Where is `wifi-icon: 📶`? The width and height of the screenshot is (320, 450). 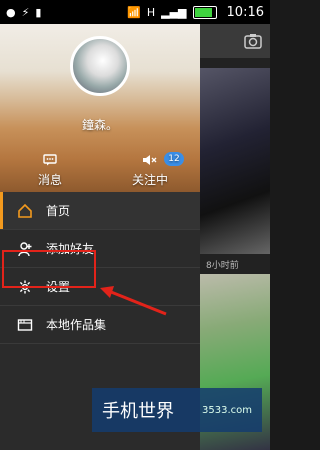 wifi-icon: 📶 is located at coordinates (134, 12).